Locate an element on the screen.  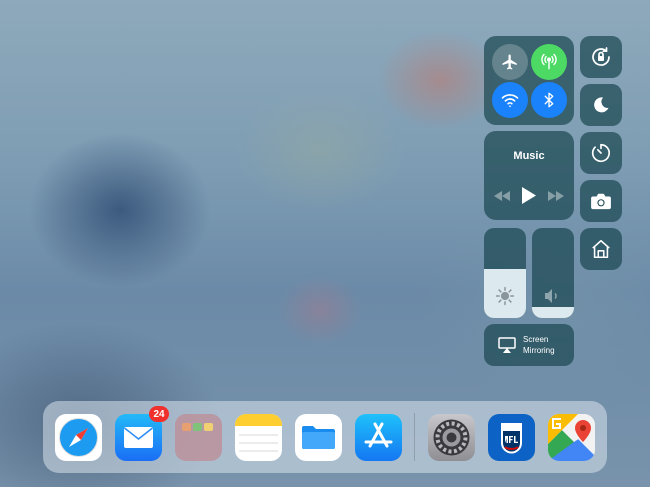
folder-app-icon is located at coordinates (198, 437).